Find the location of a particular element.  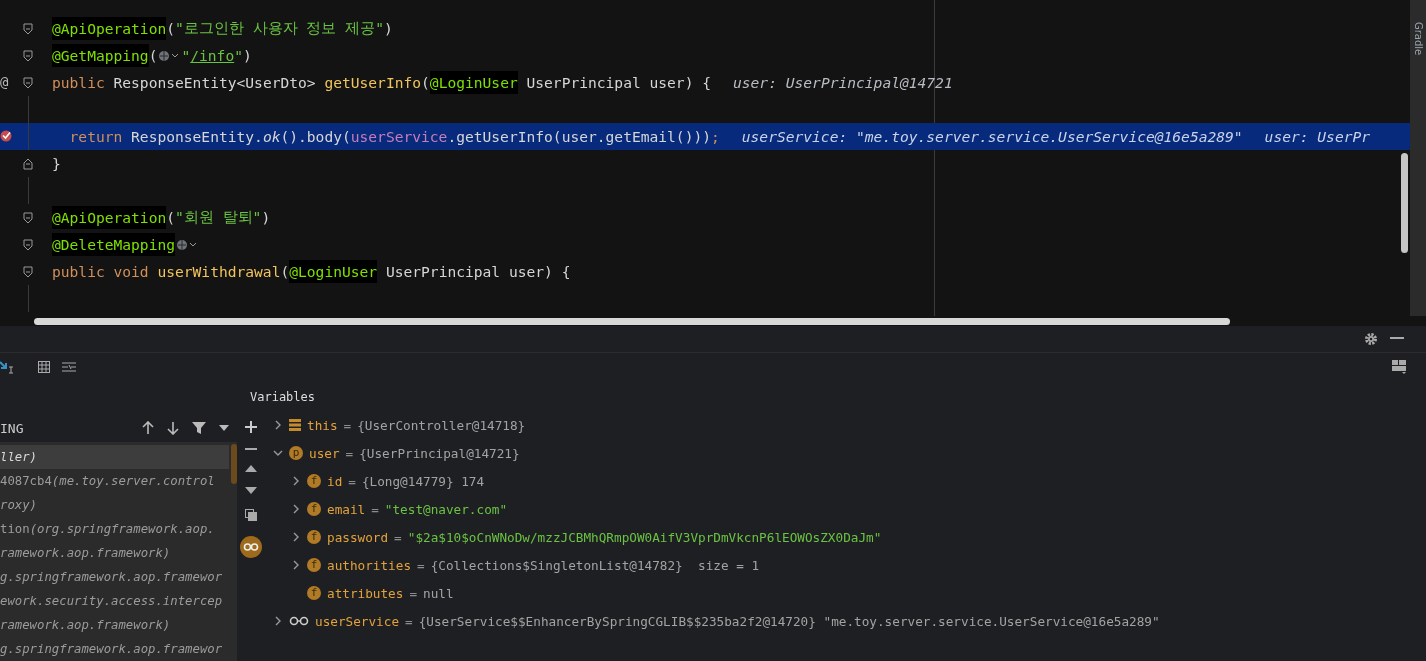

copy-icon is located at coordinates (251, 515).